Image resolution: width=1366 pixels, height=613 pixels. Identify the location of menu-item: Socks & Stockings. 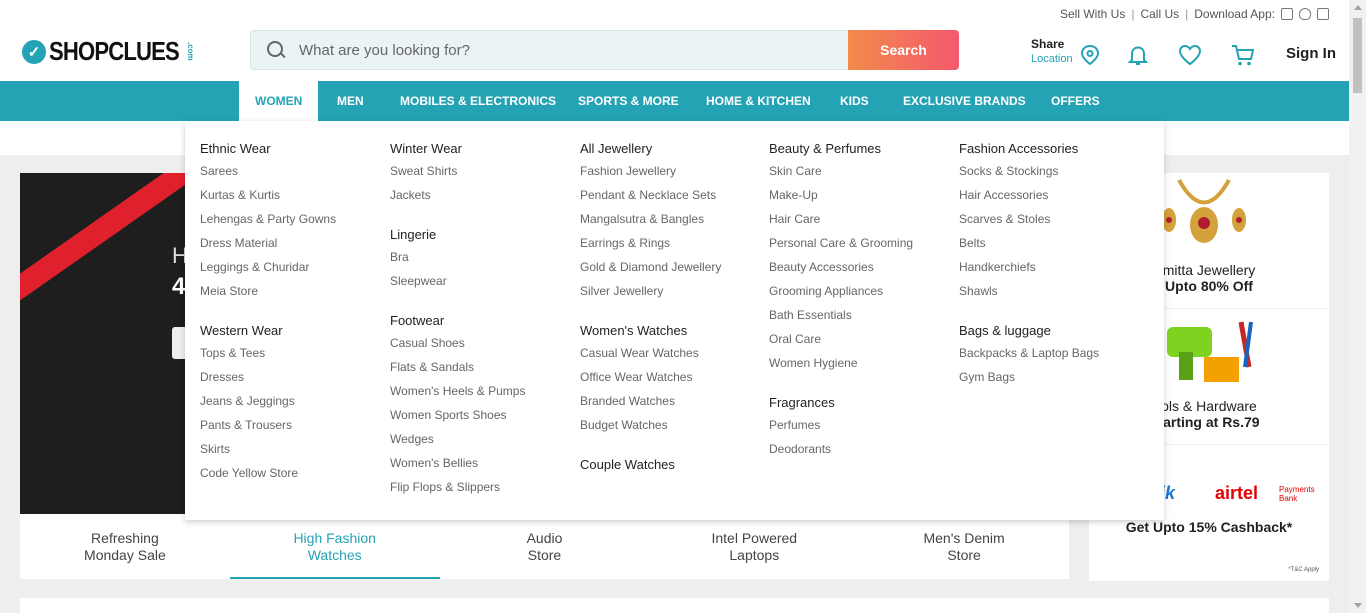
(1029, 175).